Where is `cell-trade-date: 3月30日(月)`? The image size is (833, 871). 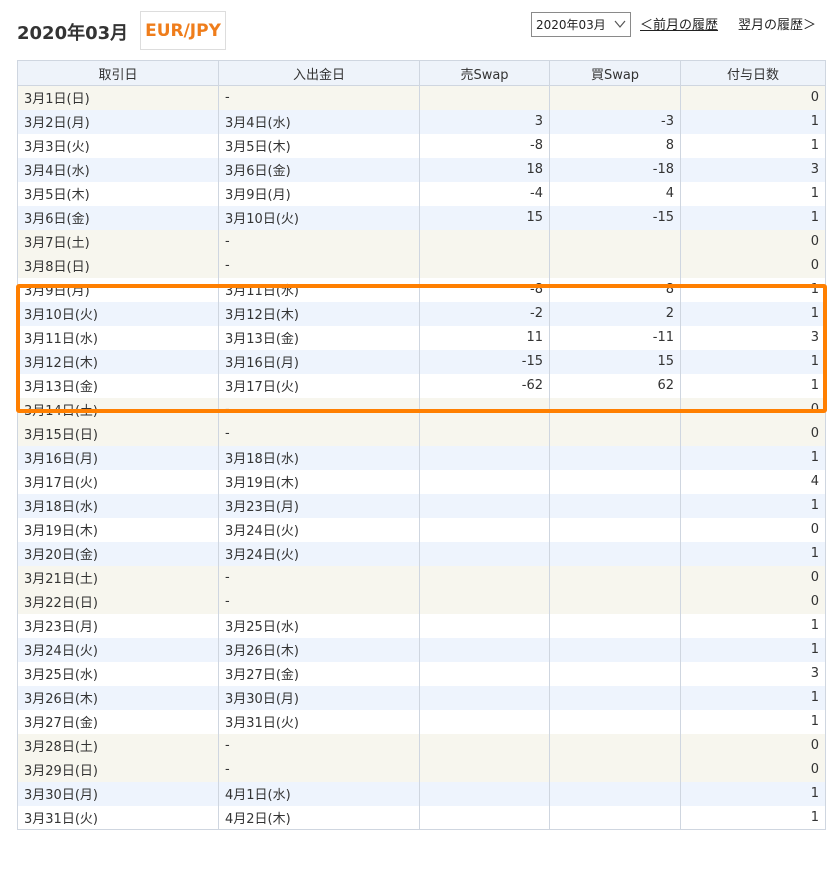
cell-trade-date: 3月30日(月) is located at coordinates (118, 793).